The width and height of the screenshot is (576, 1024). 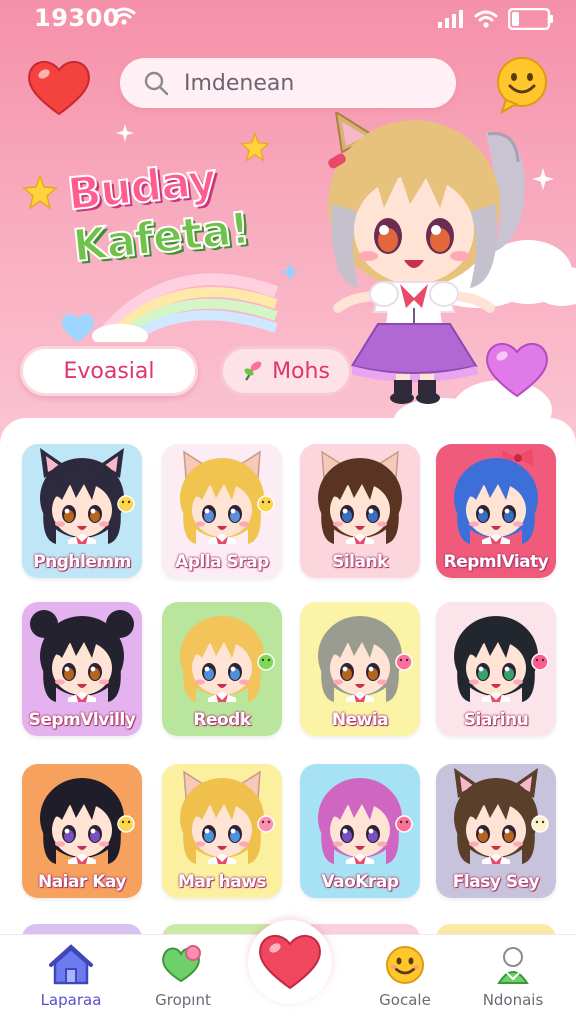 I want to click on status-time: 19300, so click(x=77, y=18).